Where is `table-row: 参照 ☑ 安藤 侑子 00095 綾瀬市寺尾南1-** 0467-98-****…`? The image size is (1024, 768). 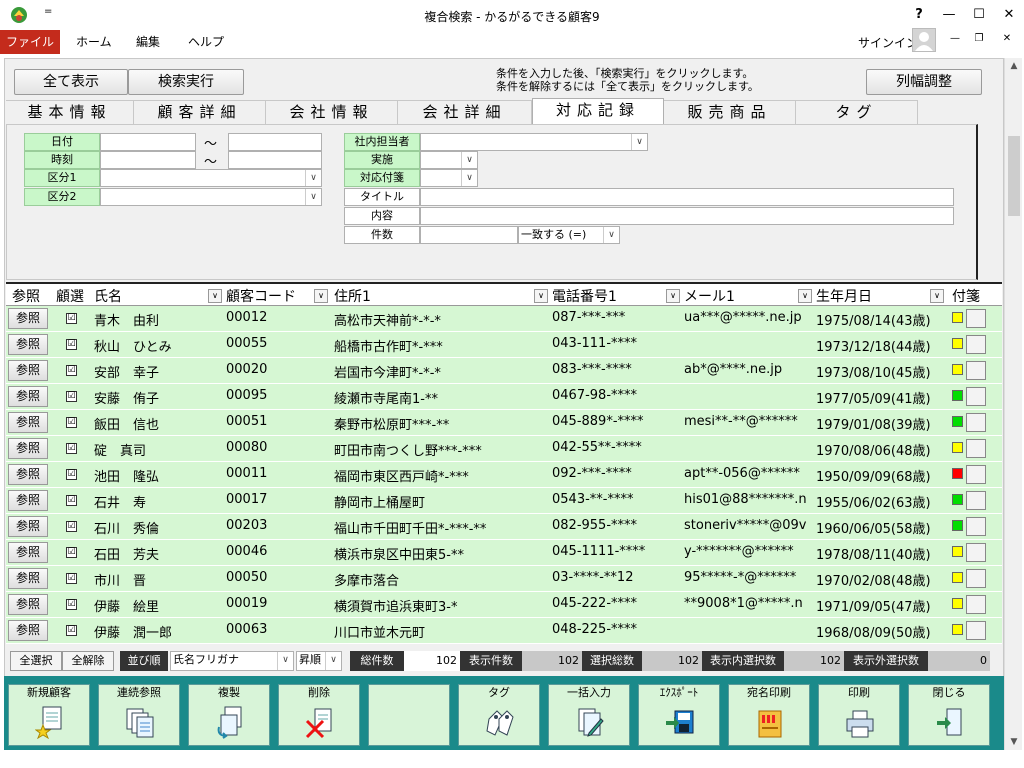
table-row: 参照 ☑ 安藤 侑子 00095 綾瀬市寺尾南1-** 0467-98-****… is located at coordinates (504, 397).